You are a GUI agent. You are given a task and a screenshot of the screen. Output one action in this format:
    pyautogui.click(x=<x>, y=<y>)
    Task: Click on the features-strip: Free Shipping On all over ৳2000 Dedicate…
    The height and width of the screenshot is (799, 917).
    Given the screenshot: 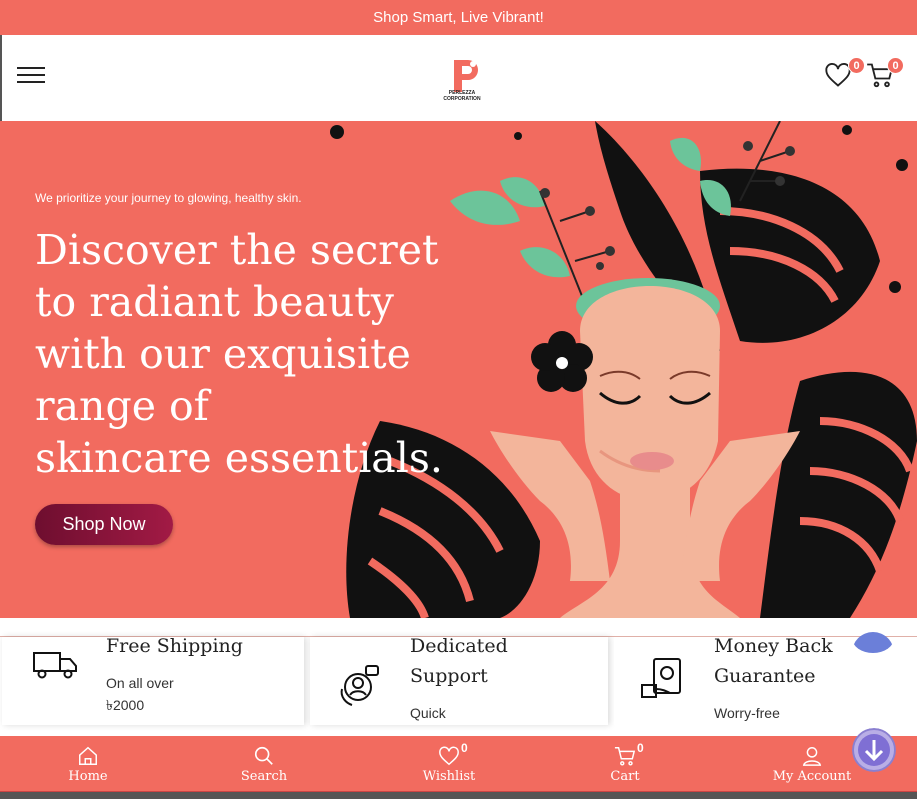 What is the action you would take?
    pyautogui.click(x=458, y=685)
    